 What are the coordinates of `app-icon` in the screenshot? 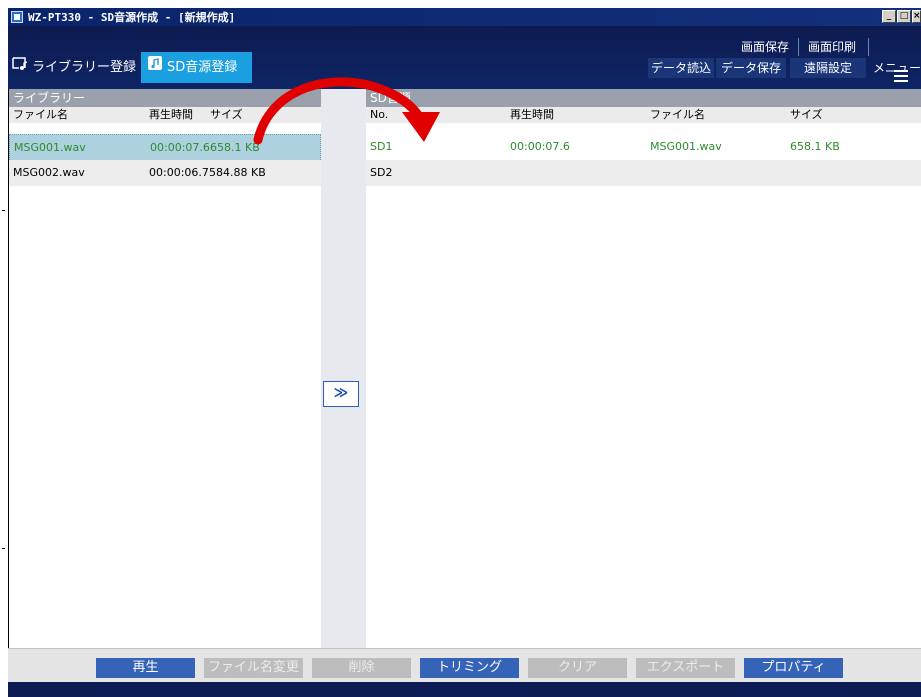 It's located at (17, 17).